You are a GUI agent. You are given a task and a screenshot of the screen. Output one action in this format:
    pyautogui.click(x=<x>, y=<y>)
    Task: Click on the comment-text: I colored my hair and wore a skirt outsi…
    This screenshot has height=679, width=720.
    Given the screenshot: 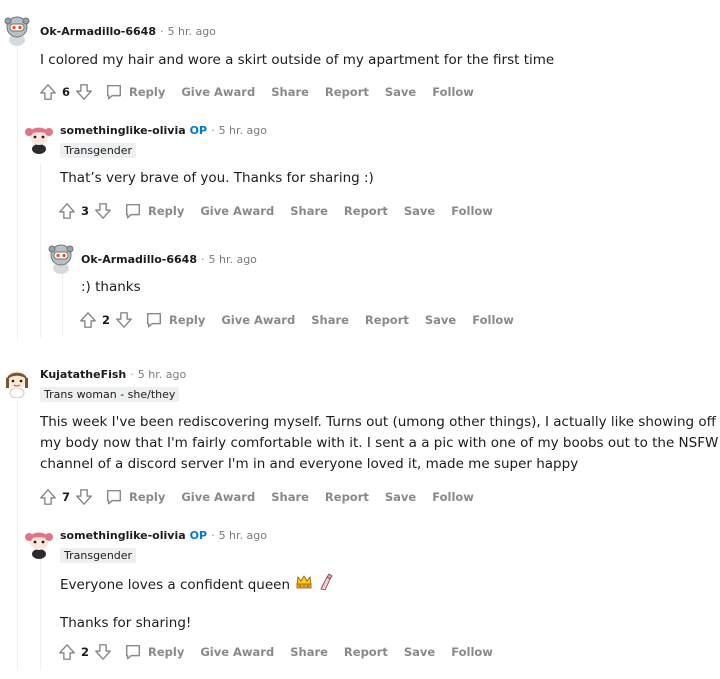 What is the action you would take?
    pyautogui.click(x=297, y=60)
    